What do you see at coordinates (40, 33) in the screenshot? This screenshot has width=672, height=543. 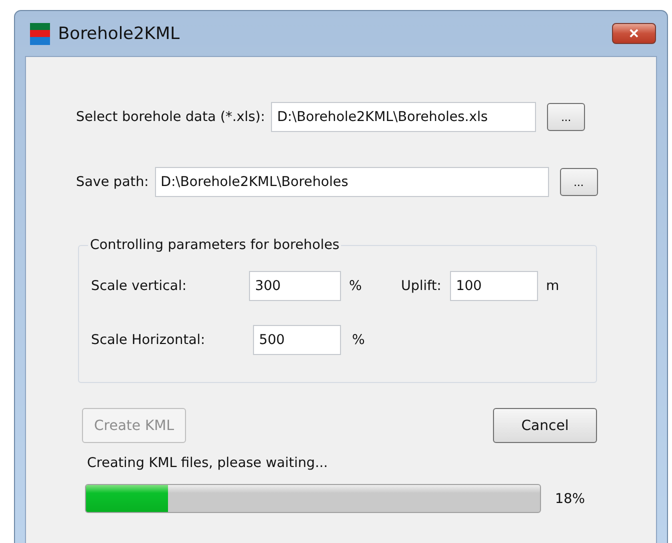 I see `app-icon` at bounding box center [40, 33].